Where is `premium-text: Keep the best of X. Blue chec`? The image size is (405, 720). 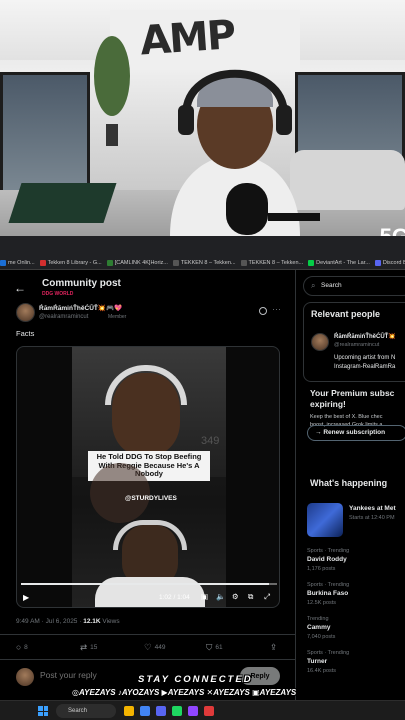 premium-text: Keep the best of X. Blue chec is located at coordinates (346, 417).